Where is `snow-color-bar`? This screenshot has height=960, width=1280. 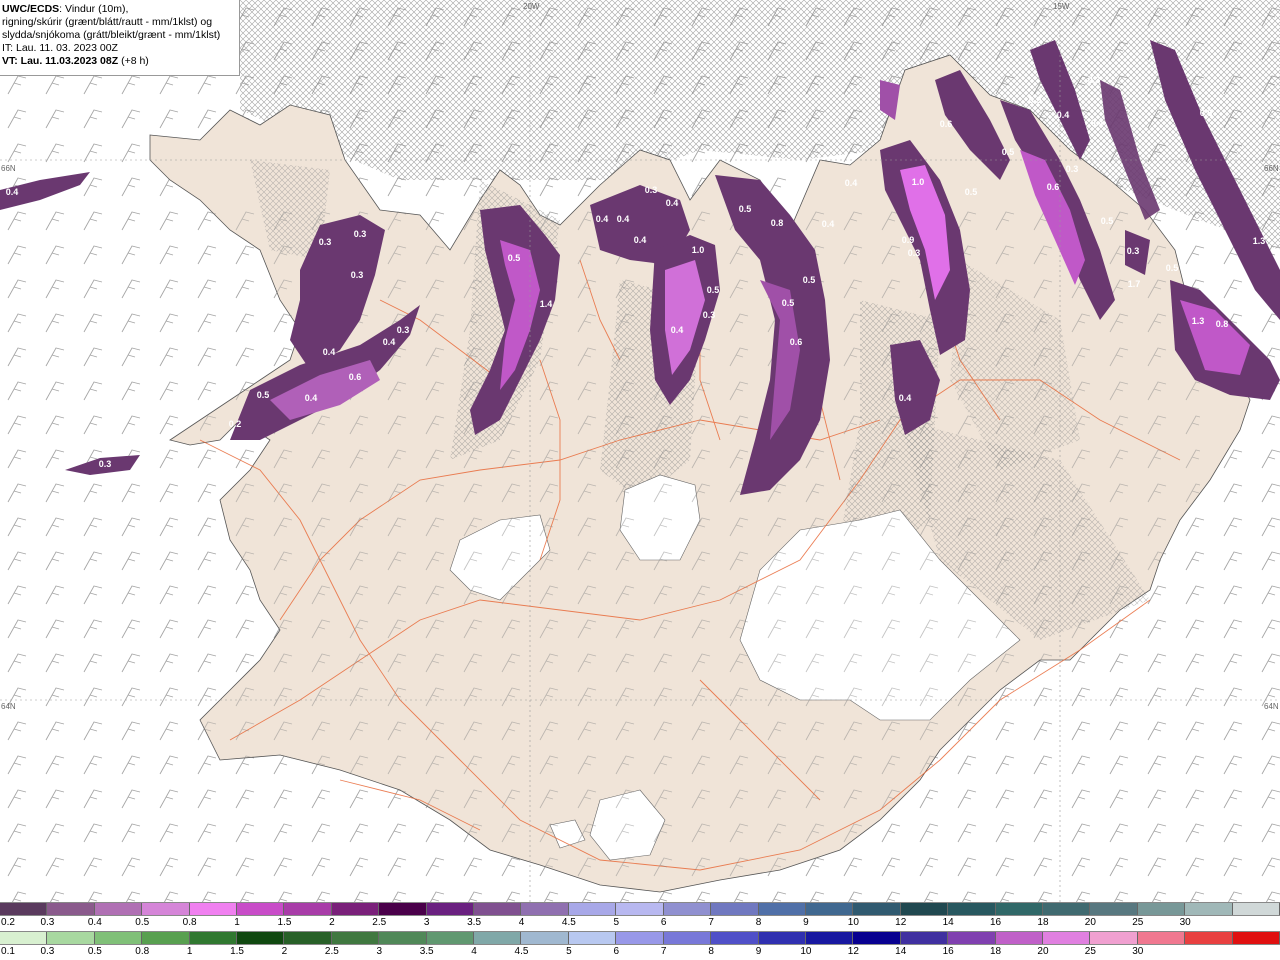
snow-color-bar is located at coordinates (640, 909).